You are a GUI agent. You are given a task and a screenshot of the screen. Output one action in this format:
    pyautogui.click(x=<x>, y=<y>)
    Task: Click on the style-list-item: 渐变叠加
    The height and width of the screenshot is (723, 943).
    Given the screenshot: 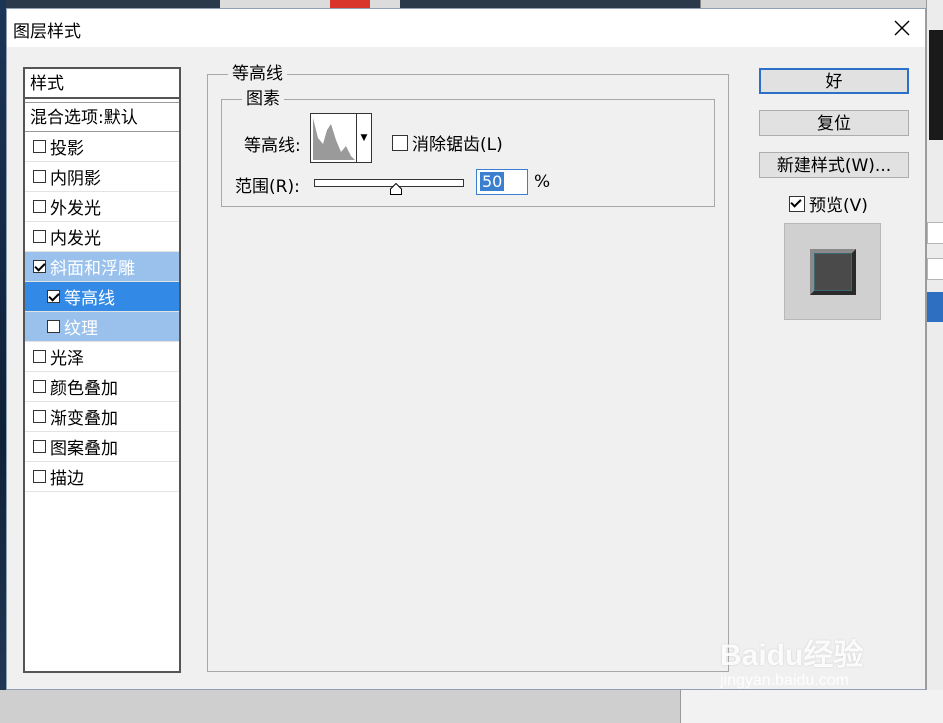 What is the action you would take?
    pyautogui.click(x=102, y=417)
    